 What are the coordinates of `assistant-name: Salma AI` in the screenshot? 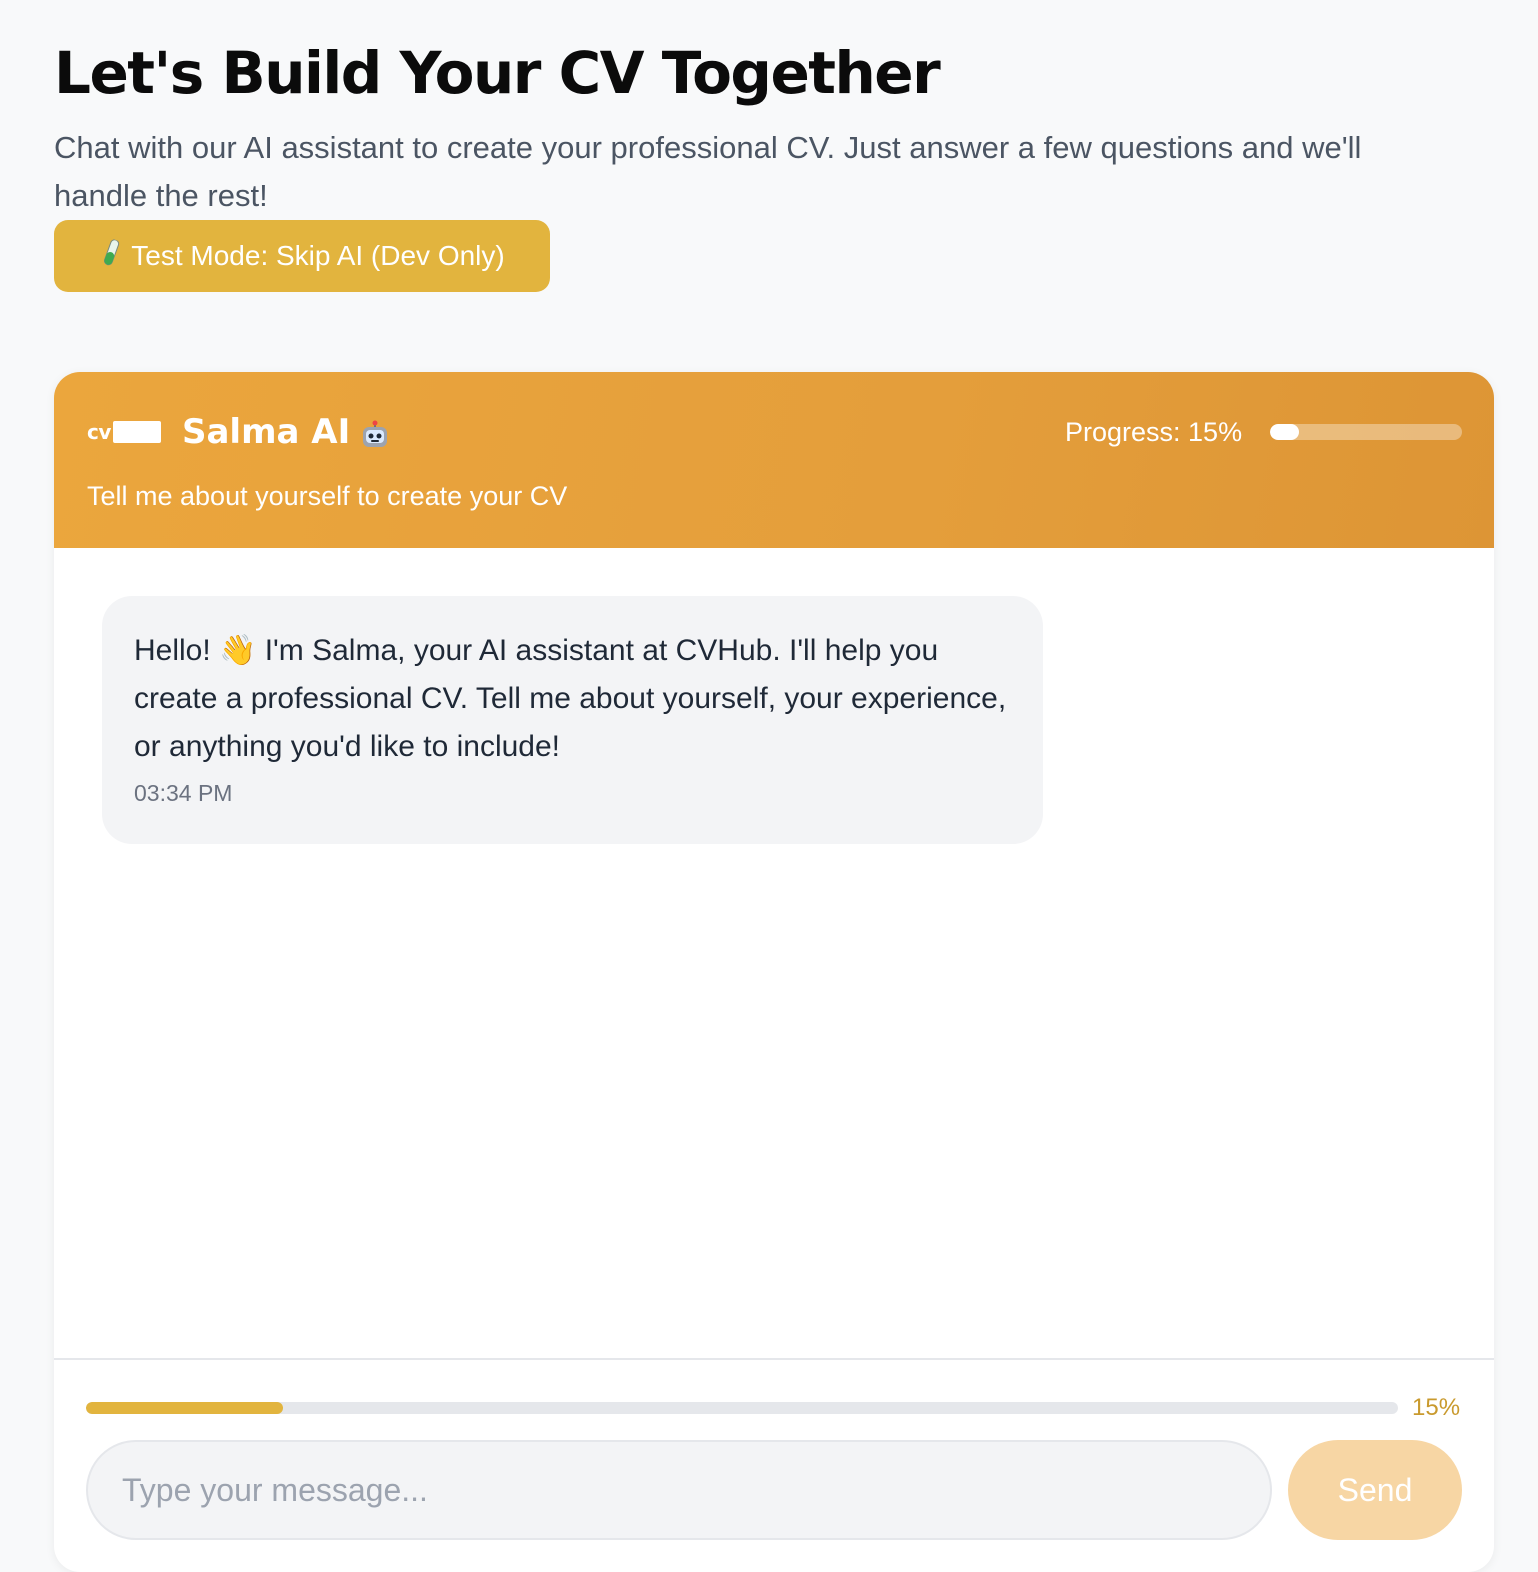 It's located at (286, 432).